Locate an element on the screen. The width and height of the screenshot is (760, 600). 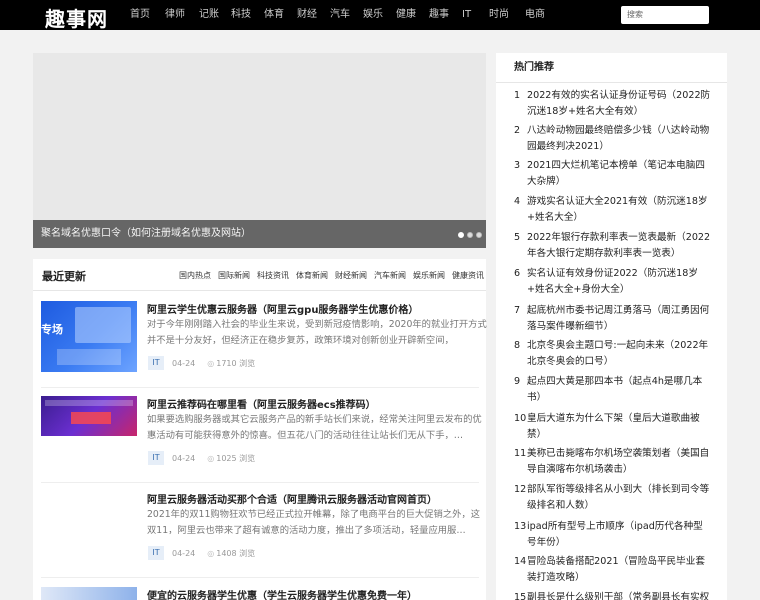
tab-tech: 科技资讯 is located at coordinates (273, 275).